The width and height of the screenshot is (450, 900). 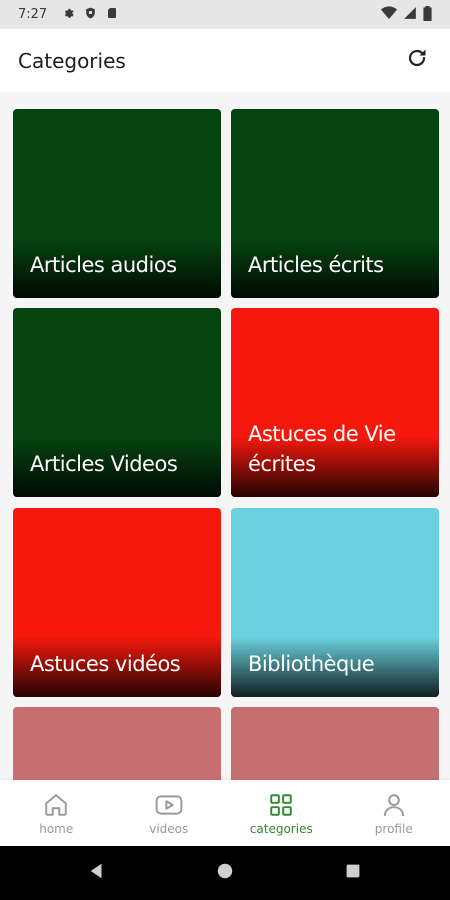 What do you see at coordinates (56, 828) in the screenshot?
I see `nav-label: home` at bounding box center [56, 828].